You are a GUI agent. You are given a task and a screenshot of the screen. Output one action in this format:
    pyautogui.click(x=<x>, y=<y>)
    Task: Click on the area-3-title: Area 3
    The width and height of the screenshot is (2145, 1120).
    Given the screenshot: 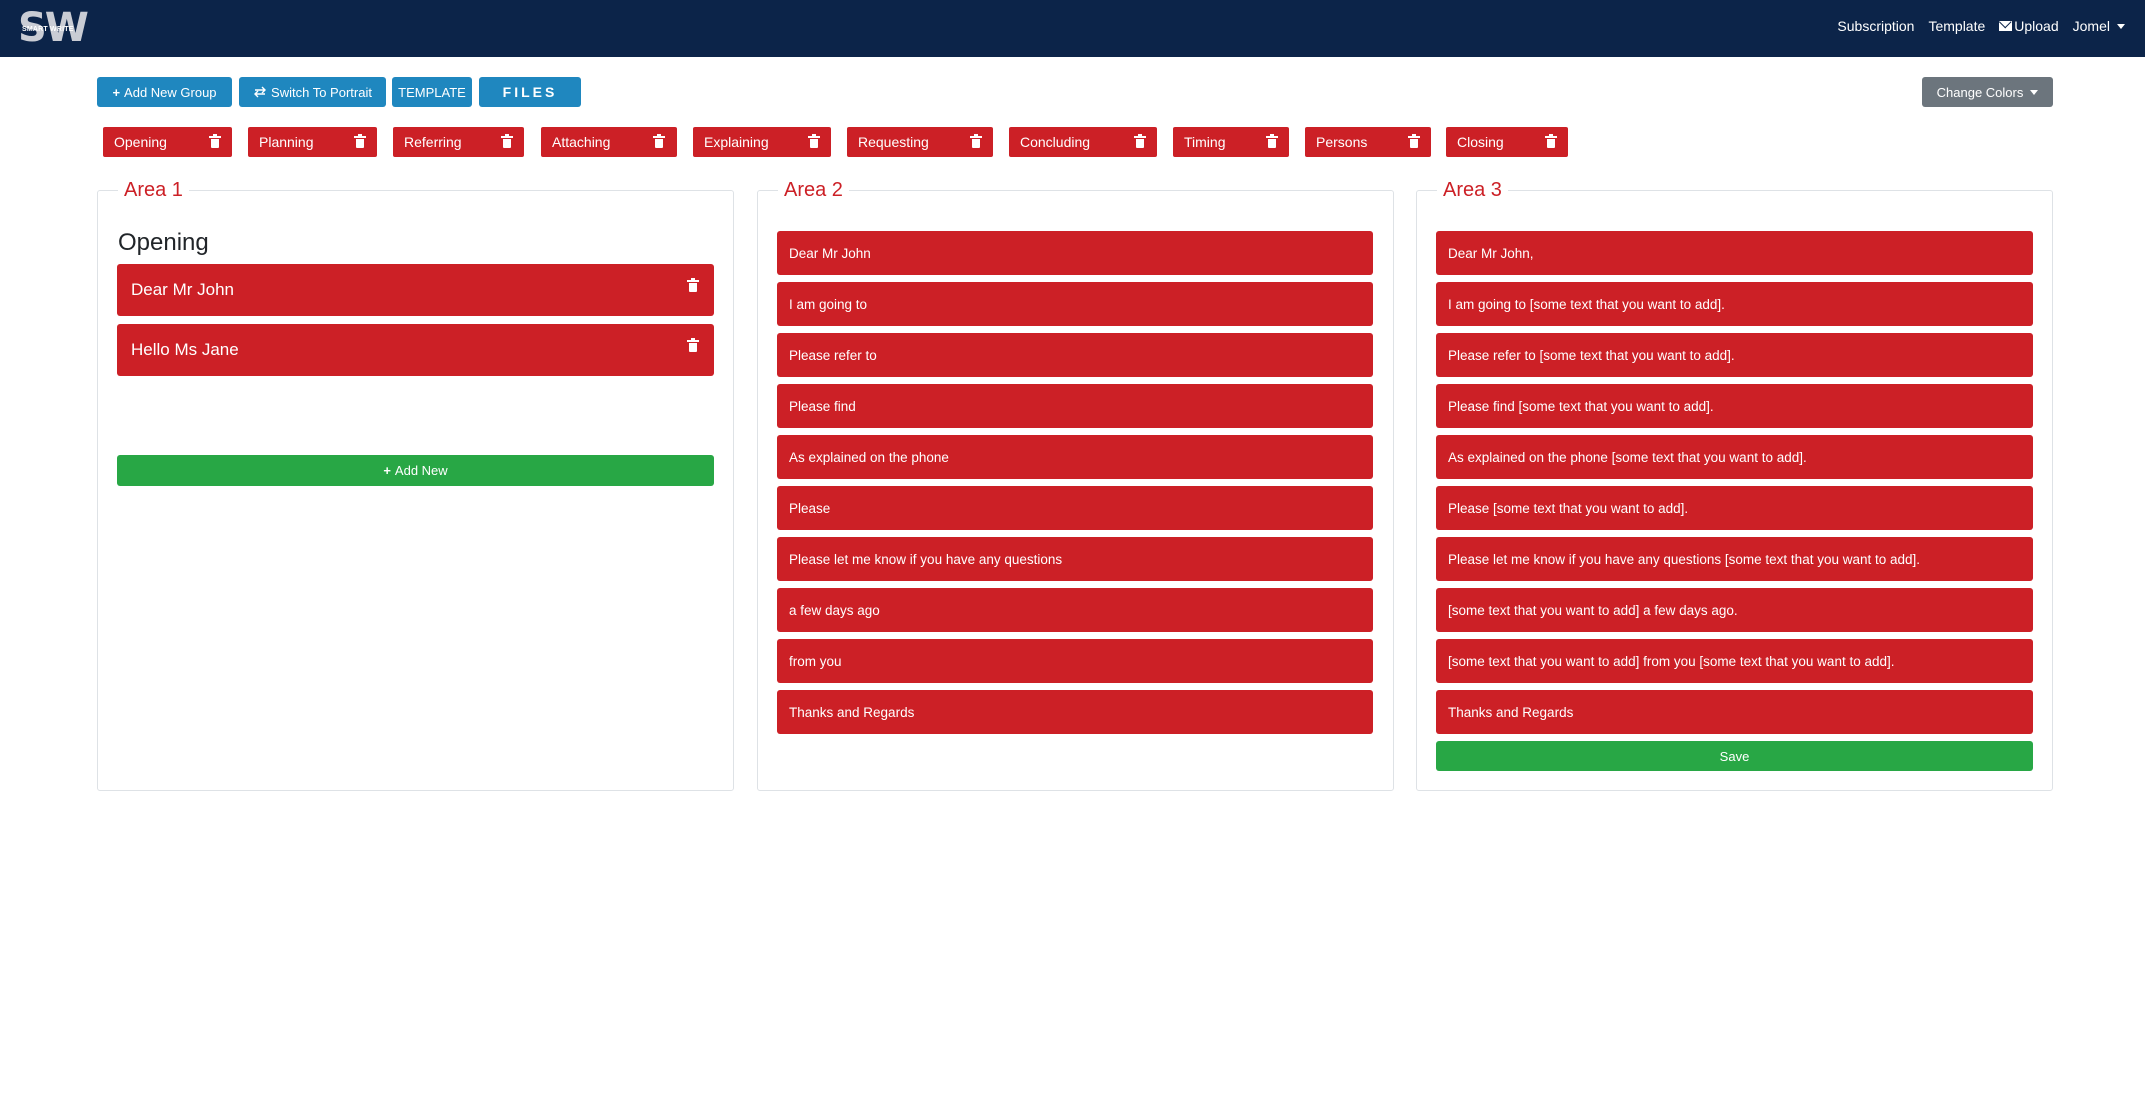 What is the action you would take?
    pyautogui.click(x=1472, y=190)
    